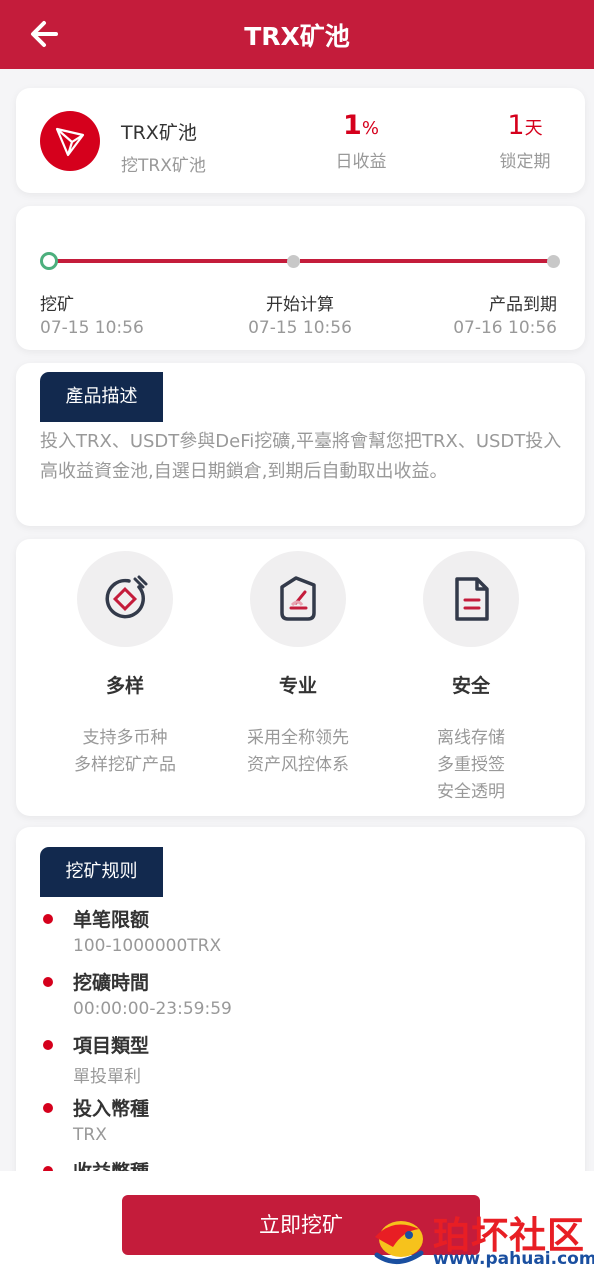 The image size is (594, 1275). Describe the element at coordinates (125, 599) in the screenshot. I see `coin-icon` at that location.